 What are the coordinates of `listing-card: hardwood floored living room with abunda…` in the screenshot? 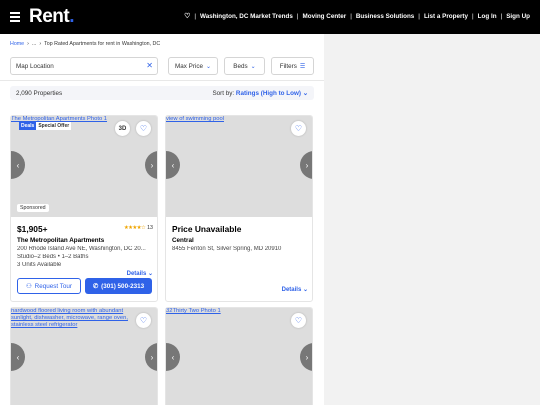 It's located at (84, 356).